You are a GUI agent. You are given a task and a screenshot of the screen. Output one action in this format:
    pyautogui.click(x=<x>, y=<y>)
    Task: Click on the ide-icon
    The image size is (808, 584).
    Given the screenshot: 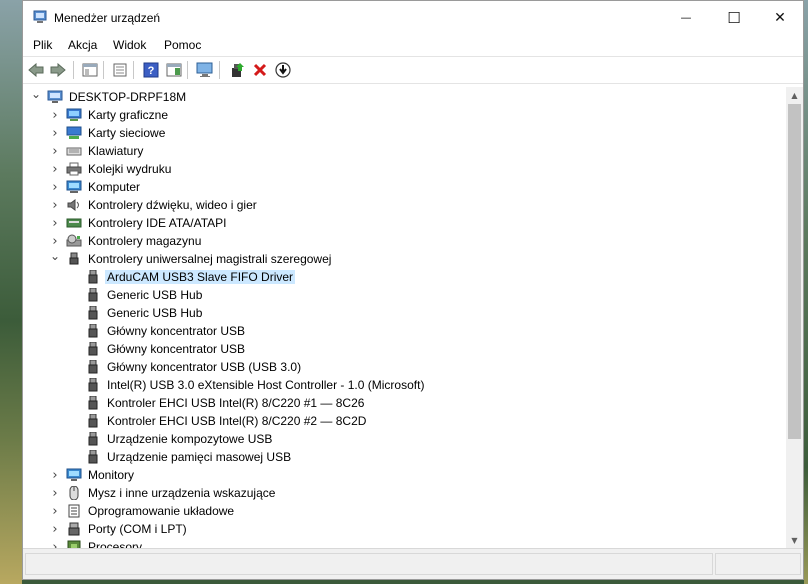 What is the action you would take?
    pyautogui.click(x=74, y=223)
    